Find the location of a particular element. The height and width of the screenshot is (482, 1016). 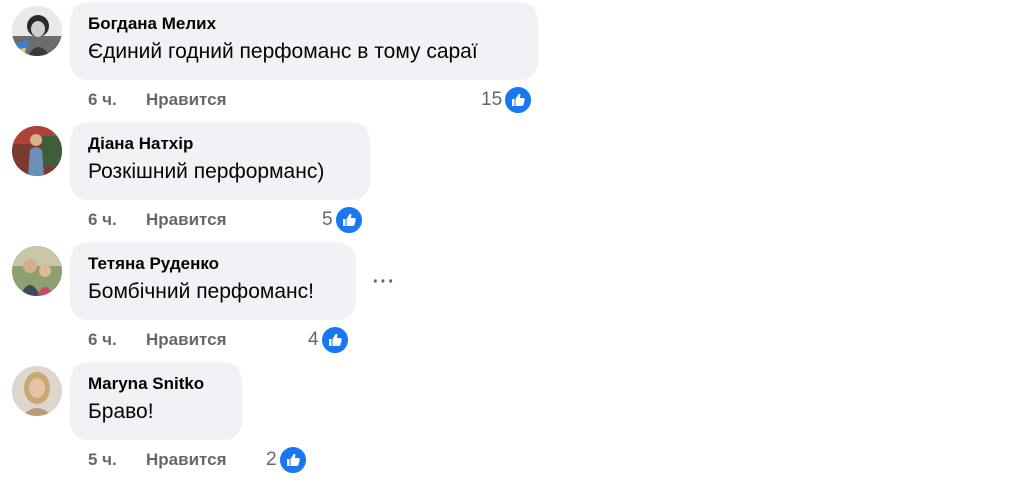

comment-bubble: Тетяна Руденко Бомбічний перфоманс! is located at coordinates (213, 281).